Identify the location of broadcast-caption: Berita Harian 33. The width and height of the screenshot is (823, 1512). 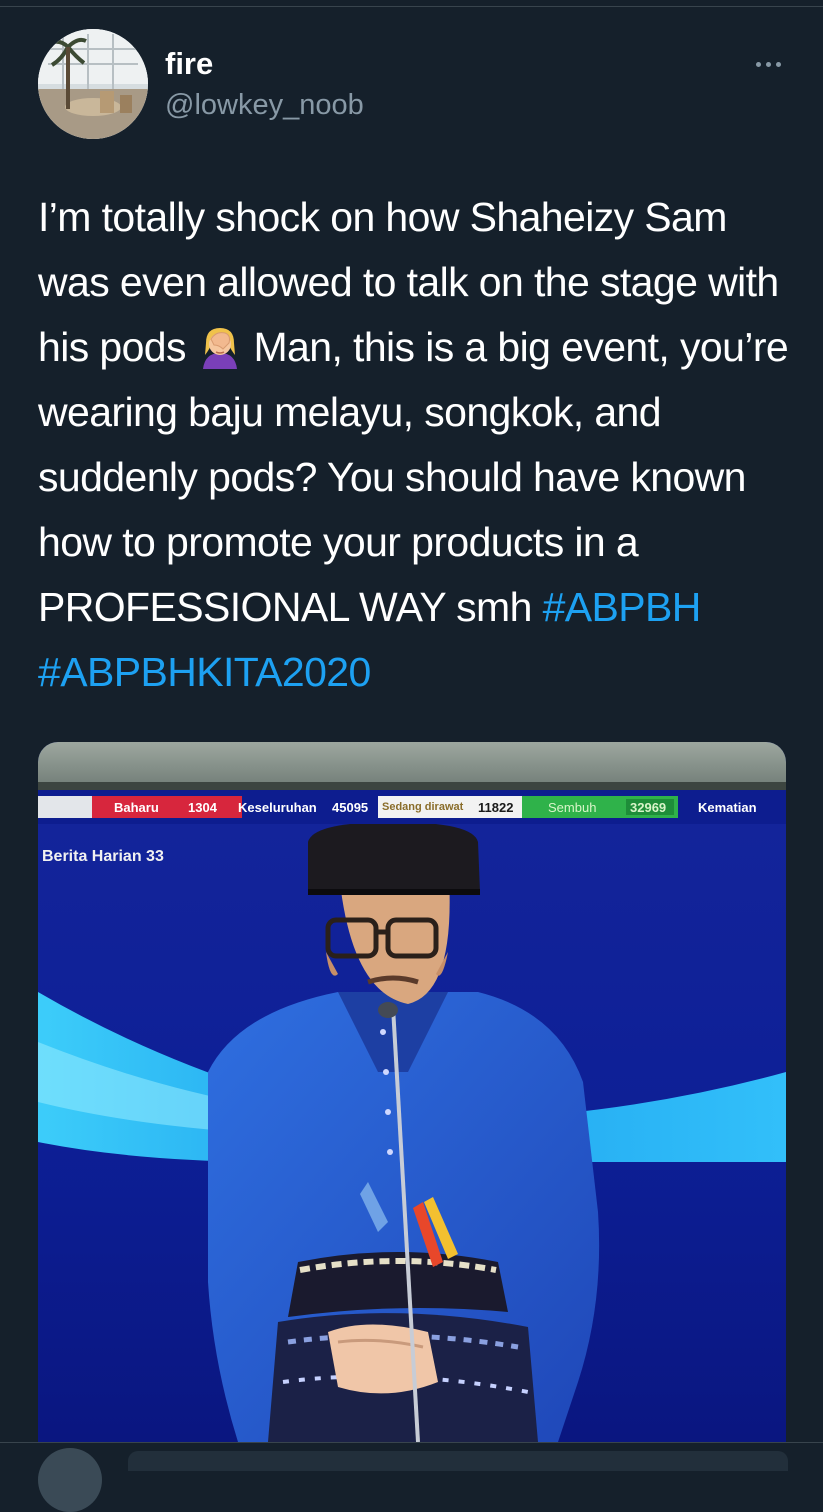
(103, 856).